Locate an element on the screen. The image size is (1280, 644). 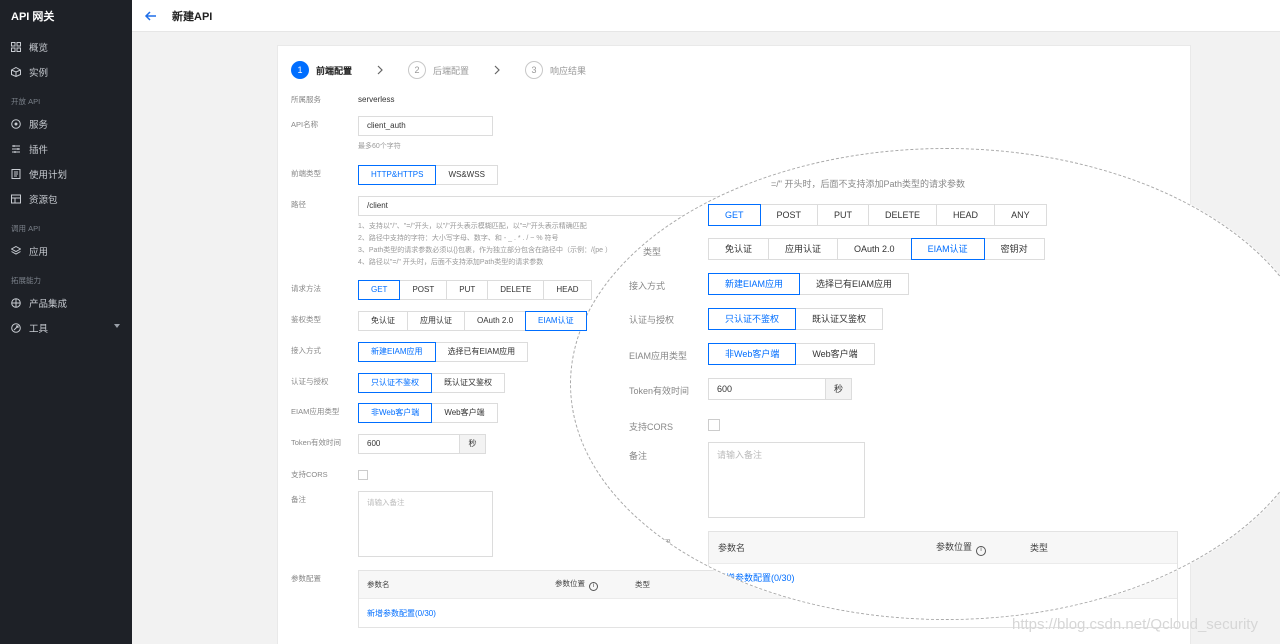
col-param-location-label: 参数位置 is located at coordinates (570, 583).